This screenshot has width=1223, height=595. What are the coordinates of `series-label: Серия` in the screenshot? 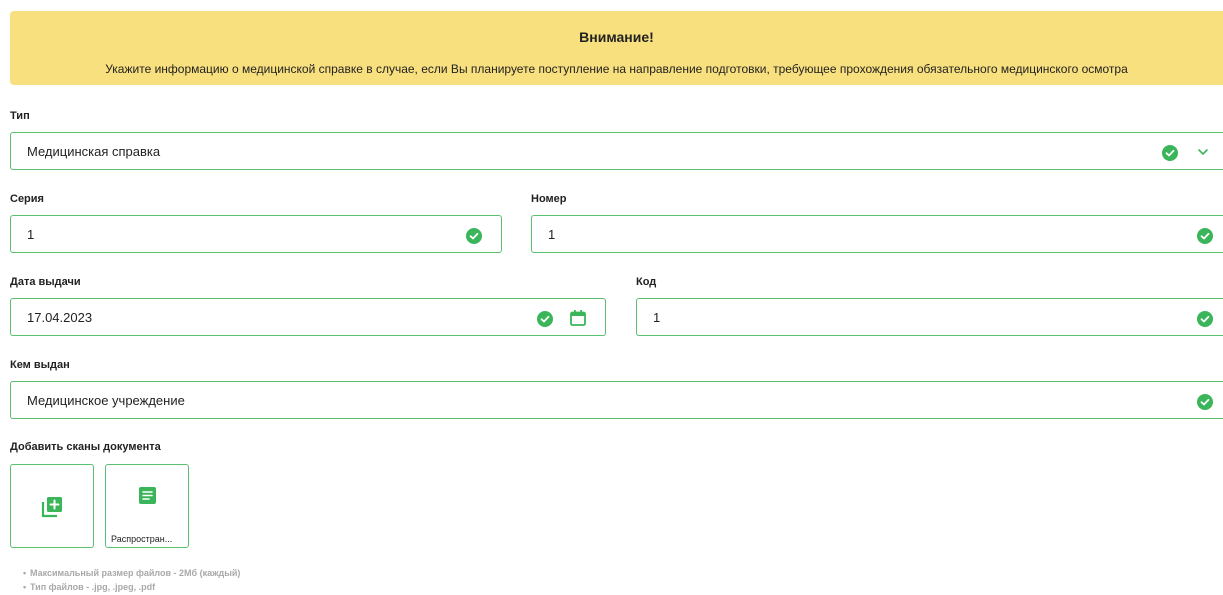 It's located at (27, 199).